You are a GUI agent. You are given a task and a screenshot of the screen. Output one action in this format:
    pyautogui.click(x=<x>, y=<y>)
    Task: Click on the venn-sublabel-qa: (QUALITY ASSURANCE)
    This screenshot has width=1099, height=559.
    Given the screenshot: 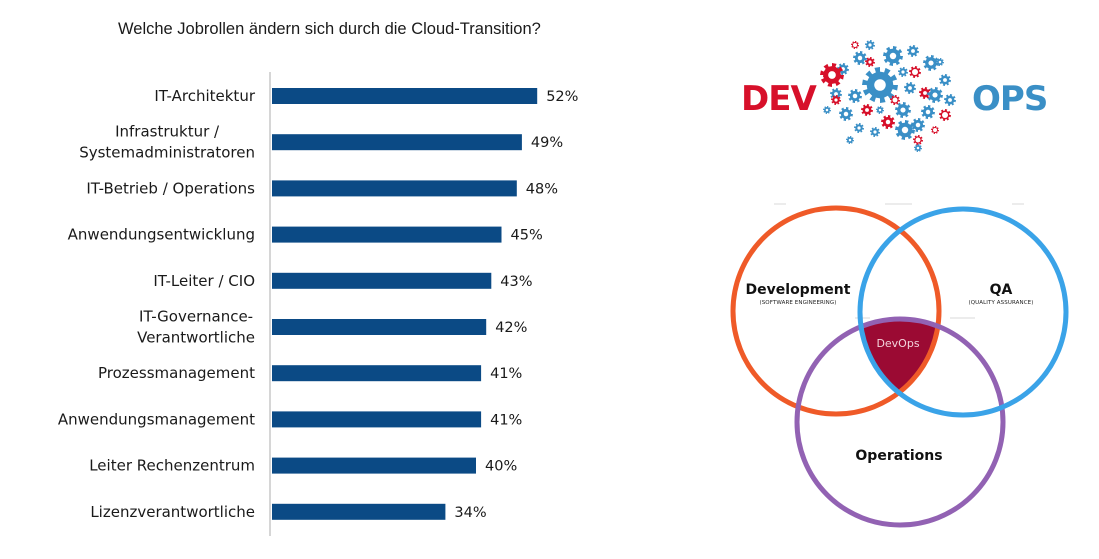 What is the action you would take?
    pyautogui.click(x=1000, y=303)
    